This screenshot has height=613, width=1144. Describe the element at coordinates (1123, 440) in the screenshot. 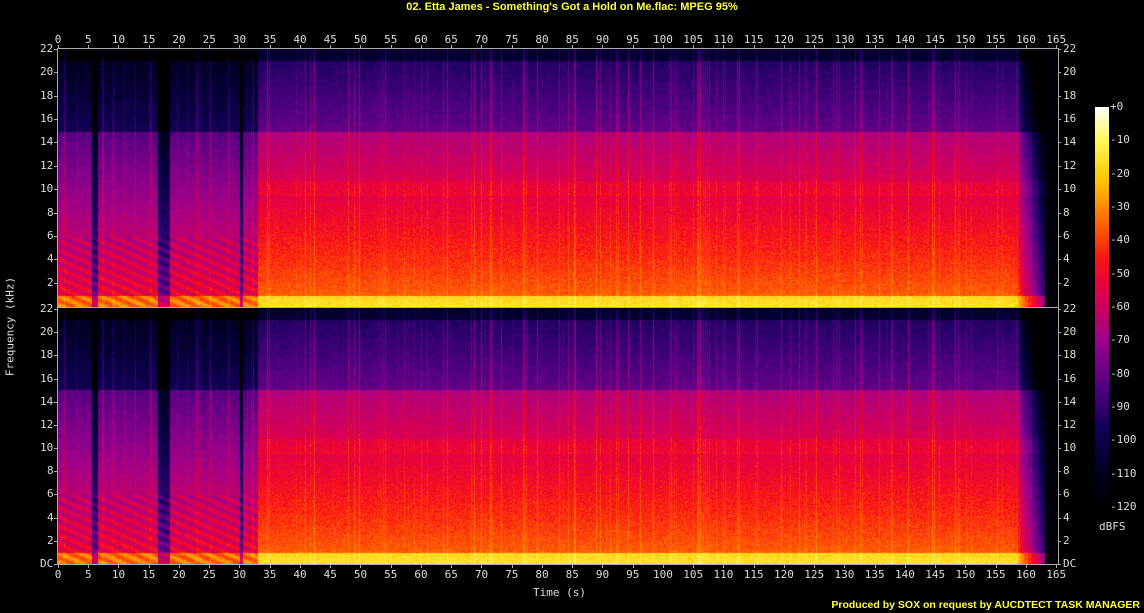

I see `colorbar-tick-label: -100` at that location.